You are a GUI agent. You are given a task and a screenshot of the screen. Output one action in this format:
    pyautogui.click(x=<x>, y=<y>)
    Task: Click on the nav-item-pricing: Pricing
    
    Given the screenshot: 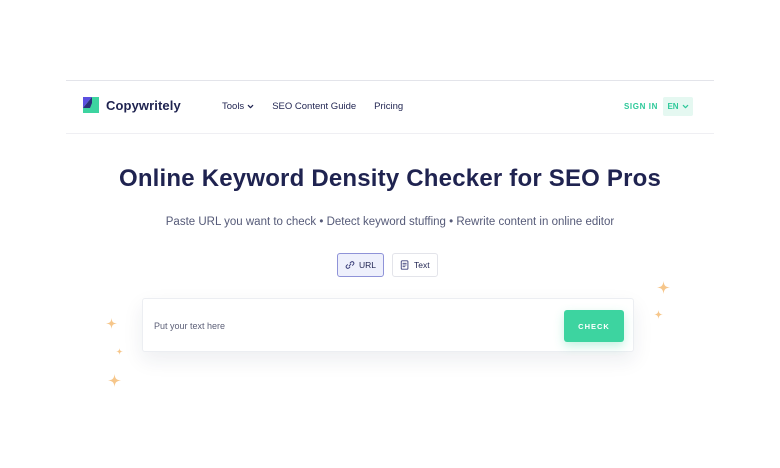 What is the action you would take?
    pyautogui.click(x=388, y=106)
    